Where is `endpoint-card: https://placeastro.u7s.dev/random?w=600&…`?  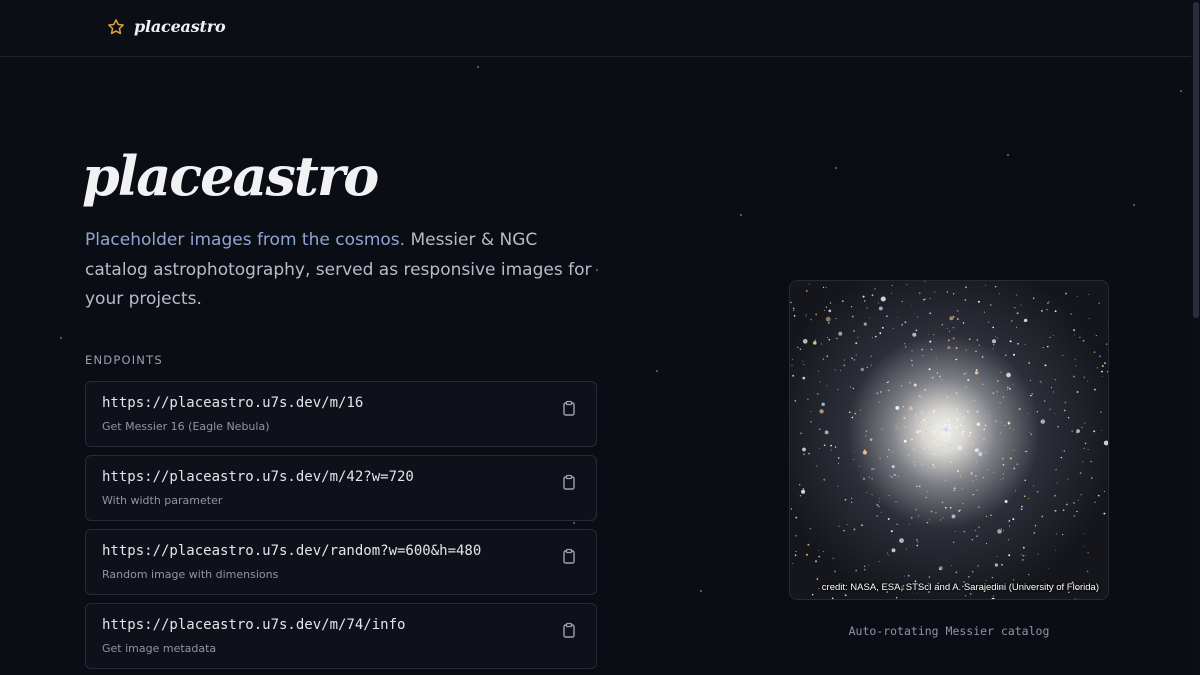
endpoint-card: https://placeastro.u7s.dev/random?w=600&… is located at coordinates (341, 562).